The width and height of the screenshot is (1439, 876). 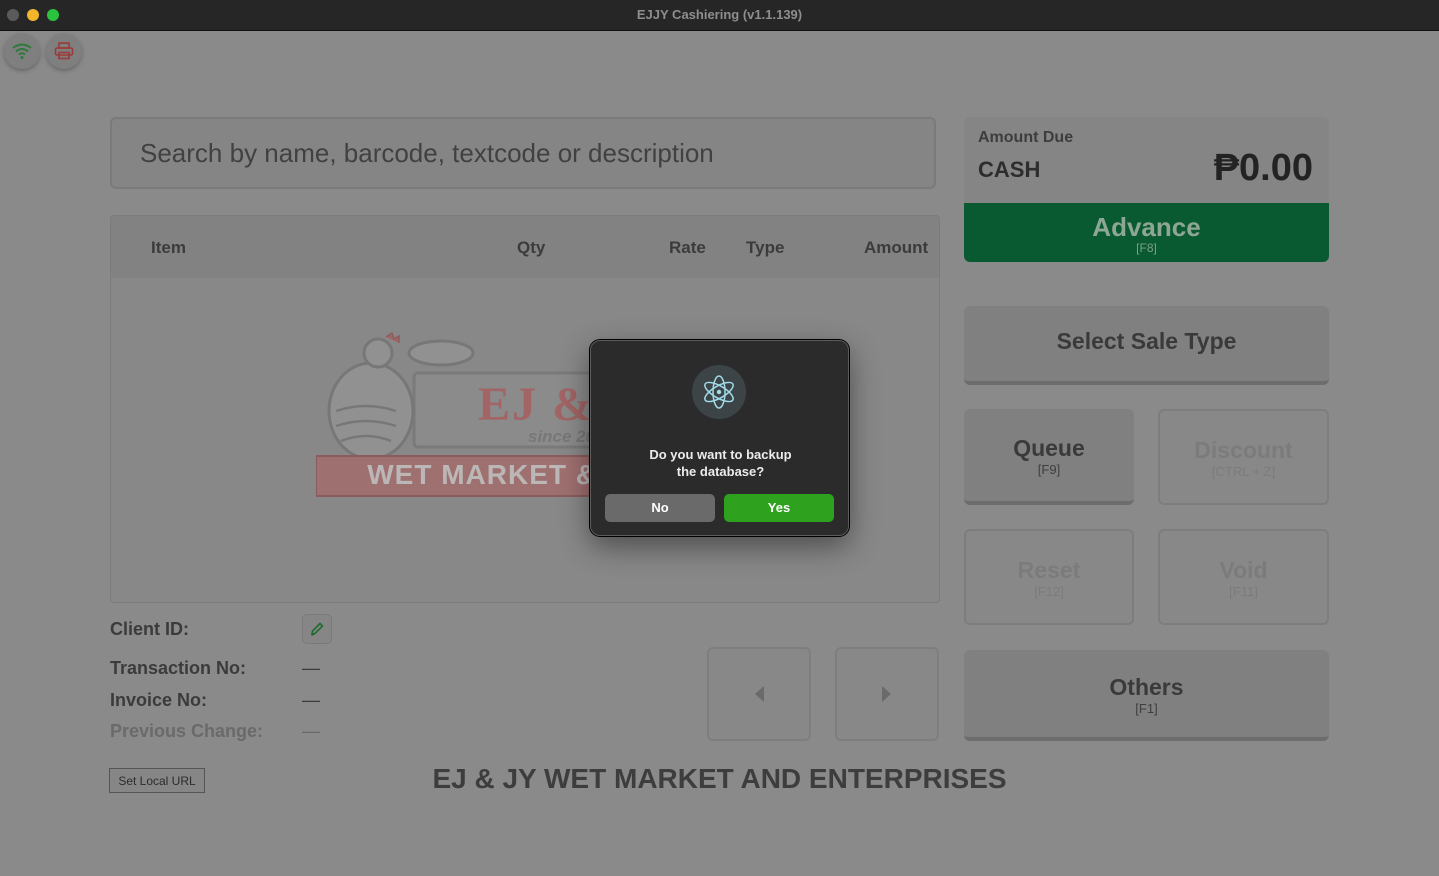 What do you see at coordinates (1146, 687) in the screenshot?
I see `others-label: Others` at bounding box center [1146, 687].